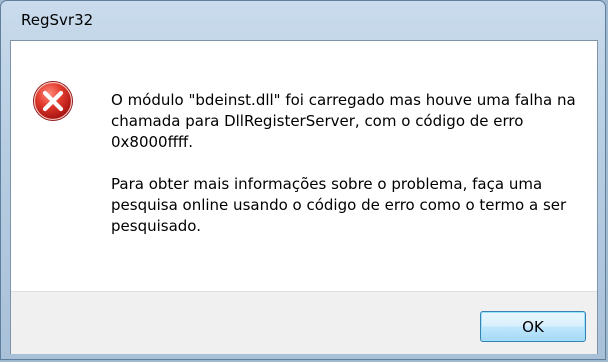  What do you see at coordinates (53, 101) in the screenshot?
I see `error-icon` at bounding box center [53, 101].